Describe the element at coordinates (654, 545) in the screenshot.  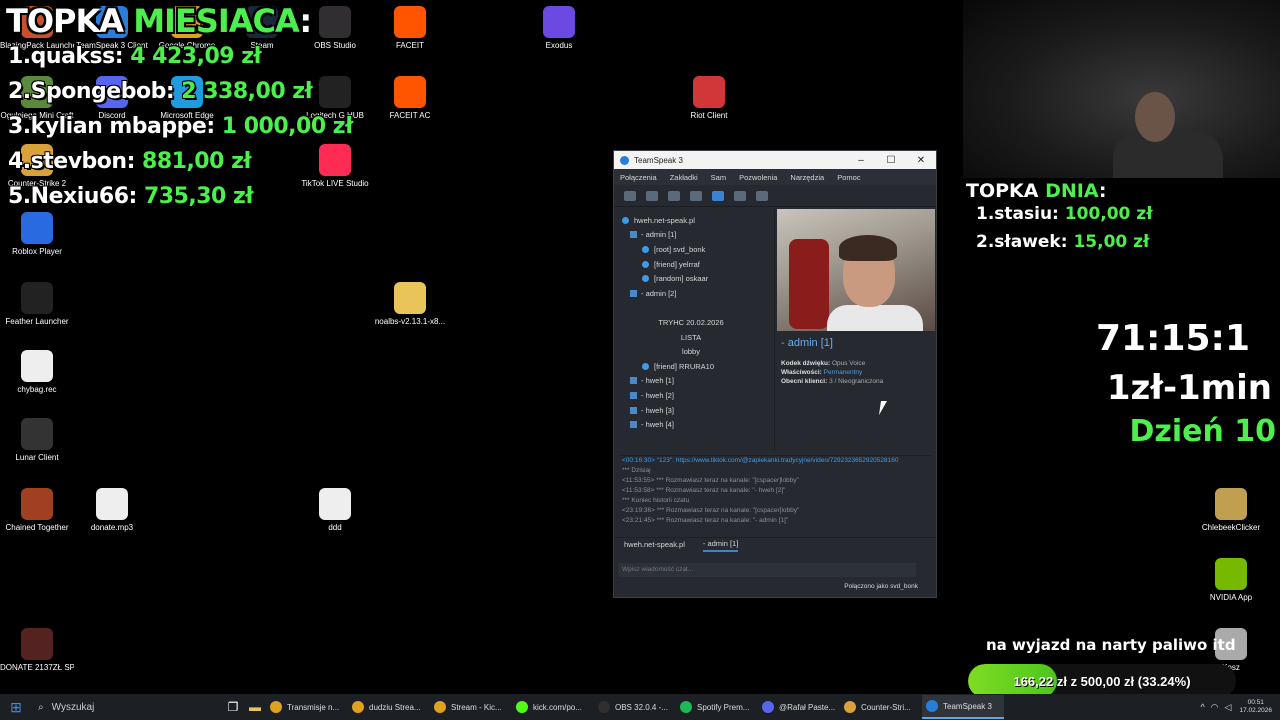
I see `tab-server: hweh.net-speak.pl` at that location.